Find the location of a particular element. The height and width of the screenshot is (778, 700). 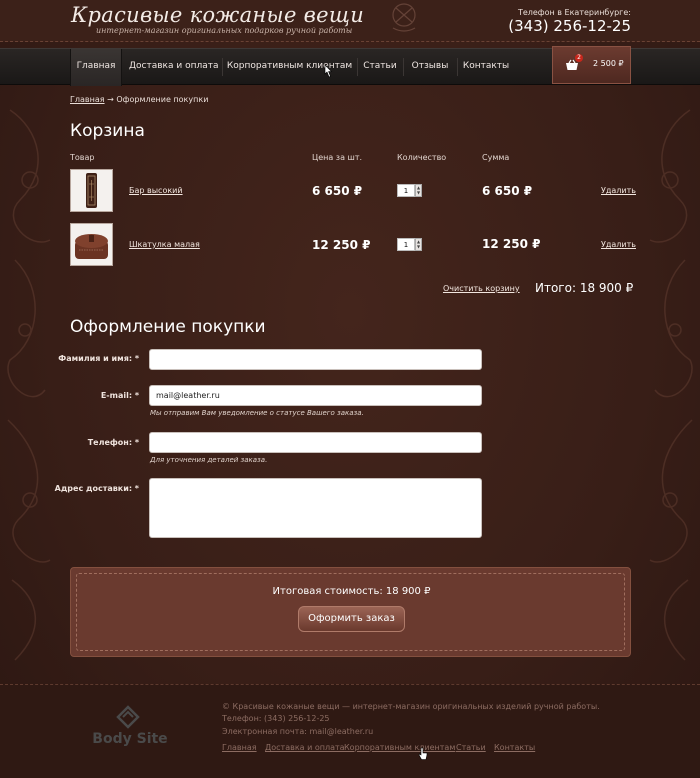

product-name-link: Бар высокий is located at coordinates (156, 190).